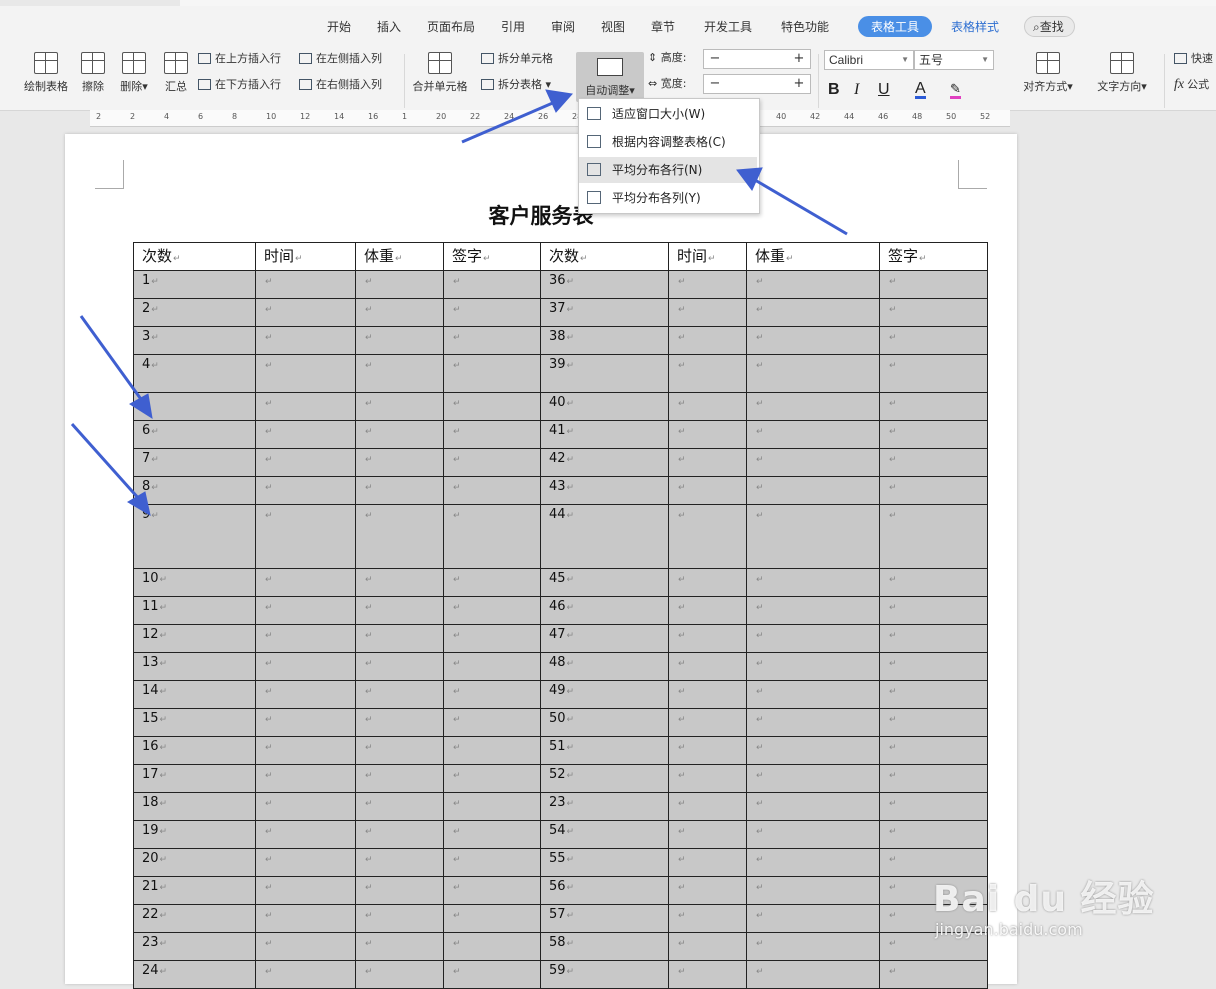 Image resolution: width=1216 pixels, height=989 pixels. Describe the element at coordinates (517, 59) in the screenshot. I see `split-cells-button: 拆分单元格` at that location.